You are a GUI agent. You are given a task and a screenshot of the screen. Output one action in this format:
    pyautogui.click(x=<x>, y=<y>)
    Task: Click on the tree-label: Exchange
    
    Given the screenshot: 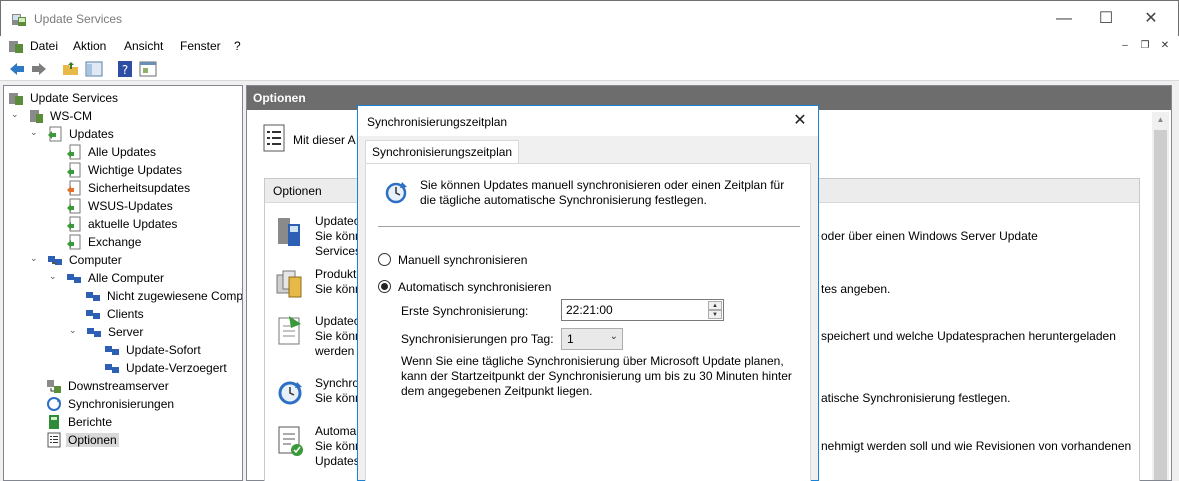 What is the action you would take?
    pyautogui.click(x=115, y=242)
    